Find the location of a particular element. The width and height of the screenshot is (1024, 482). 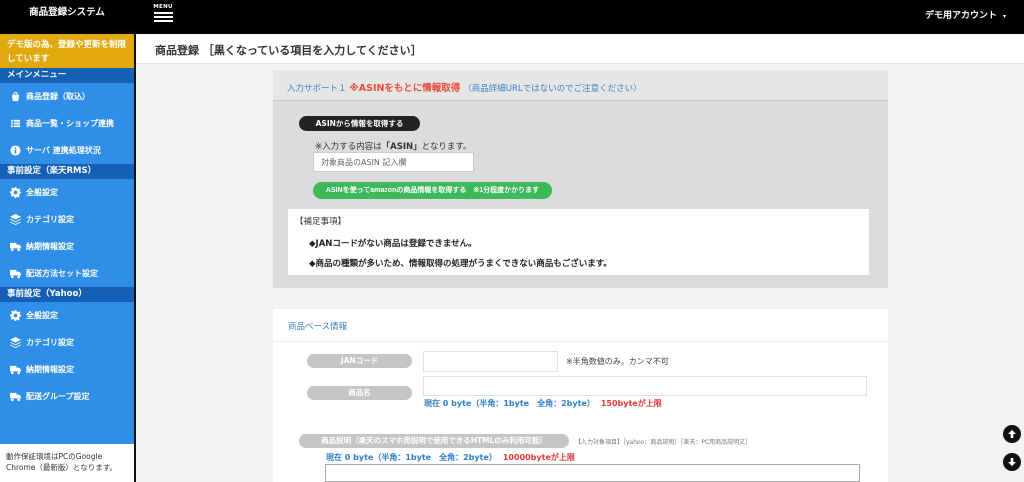

fetch-amazon-info-button: ASINを使ってamazonの商品情報を取得する ※1分程度かかります is located at coordinates (432, 190).